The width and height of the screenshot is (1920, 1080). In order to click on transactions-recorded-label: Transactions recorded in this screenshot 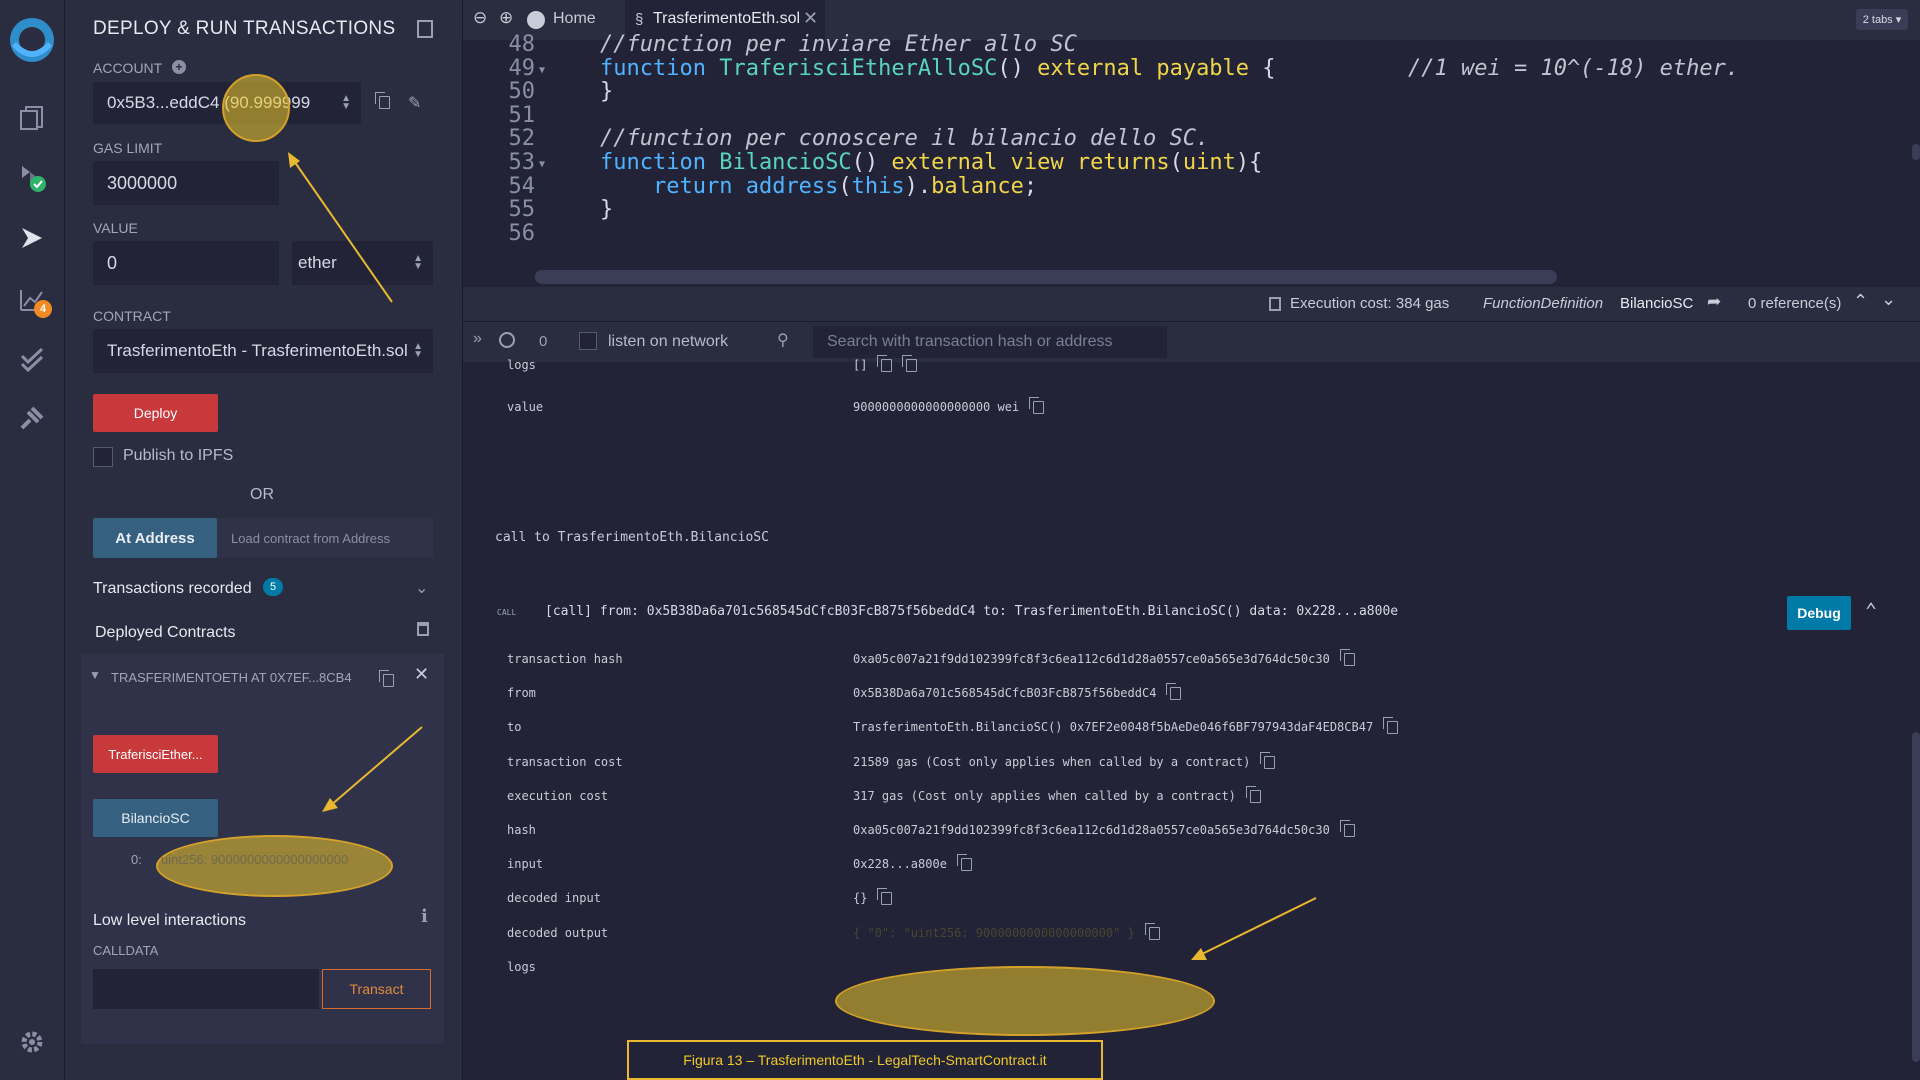, I will do `click(172, 589)`.